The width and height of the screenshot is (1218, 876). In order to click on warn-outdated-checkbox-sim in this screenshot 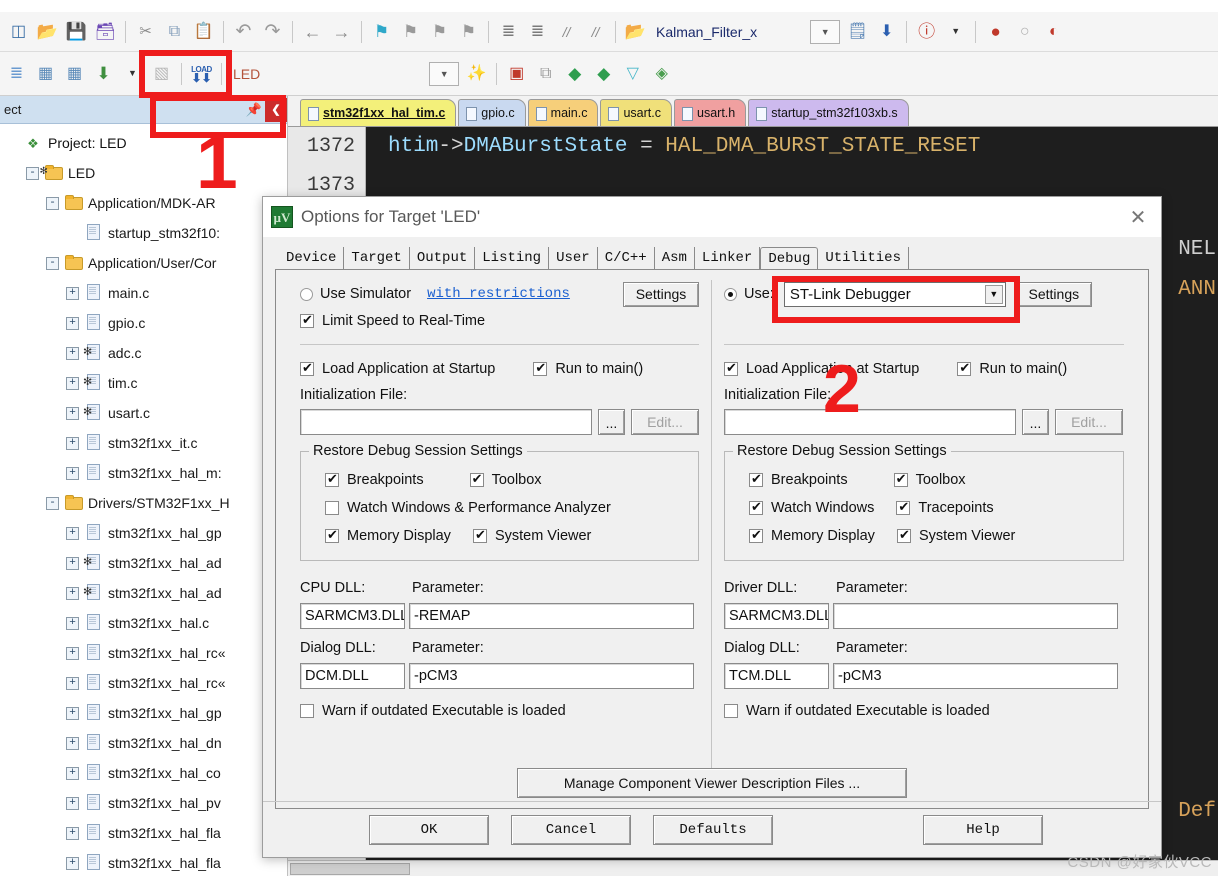, I will do `click(307, 711)`.